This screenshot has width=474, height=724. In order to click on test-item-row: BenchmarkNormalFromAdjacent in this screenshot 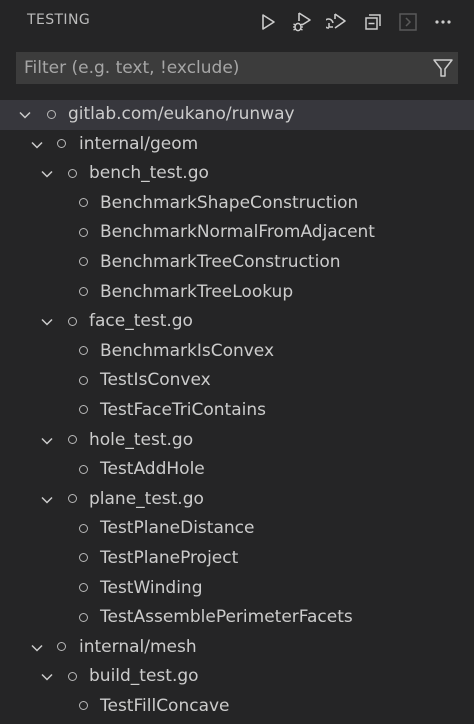, I will do `click(237, 233)`.